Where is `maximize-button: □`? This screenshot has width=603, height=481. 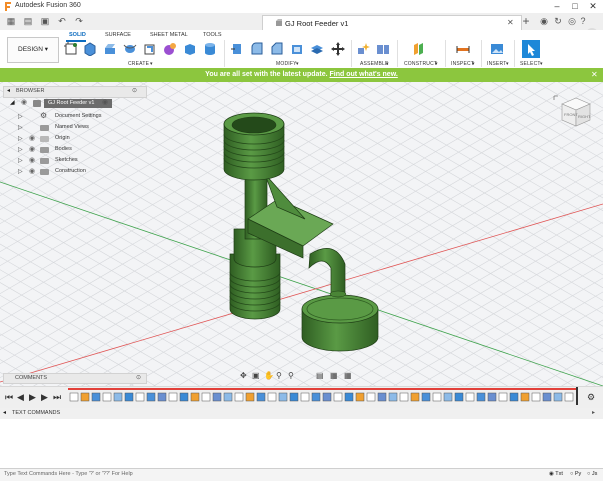
maximize-button: □ is located at coordinates (575, 6).